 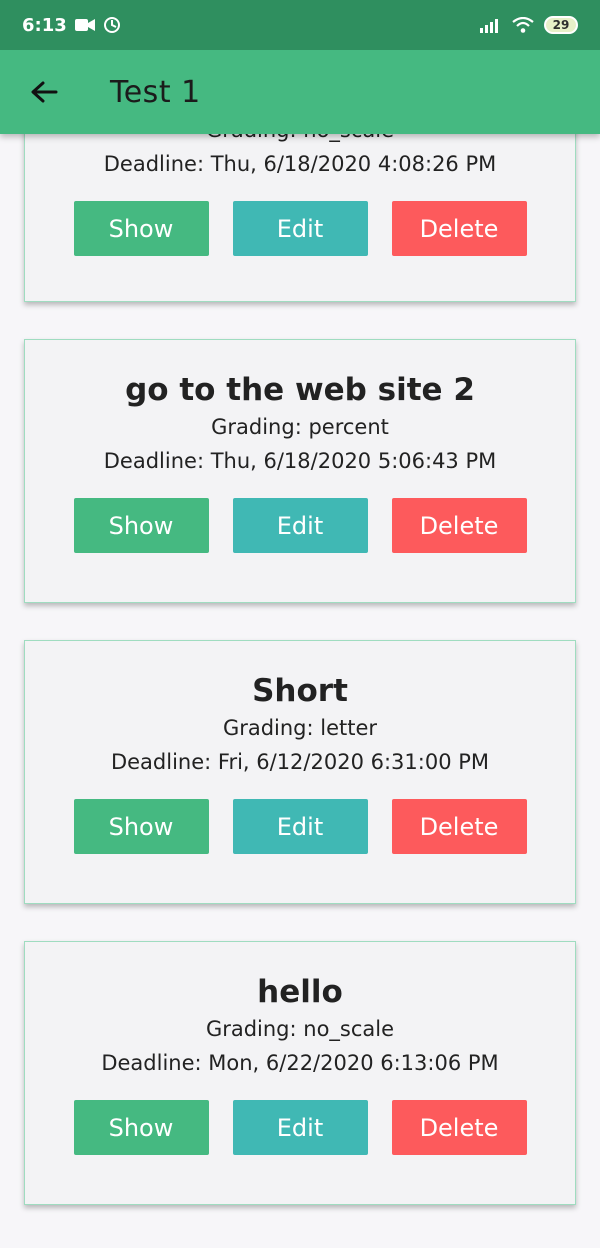 I want to click on back-button, so click(x=44, y=92).